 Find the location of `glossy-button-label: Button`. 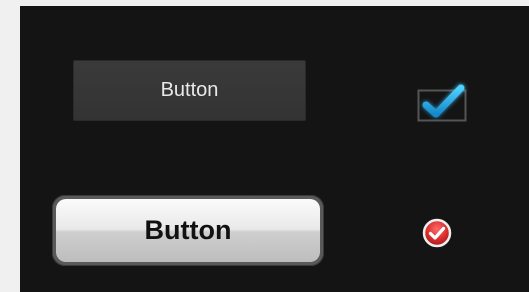

glossy-button-label: Button is located at coordinates (188, 230).